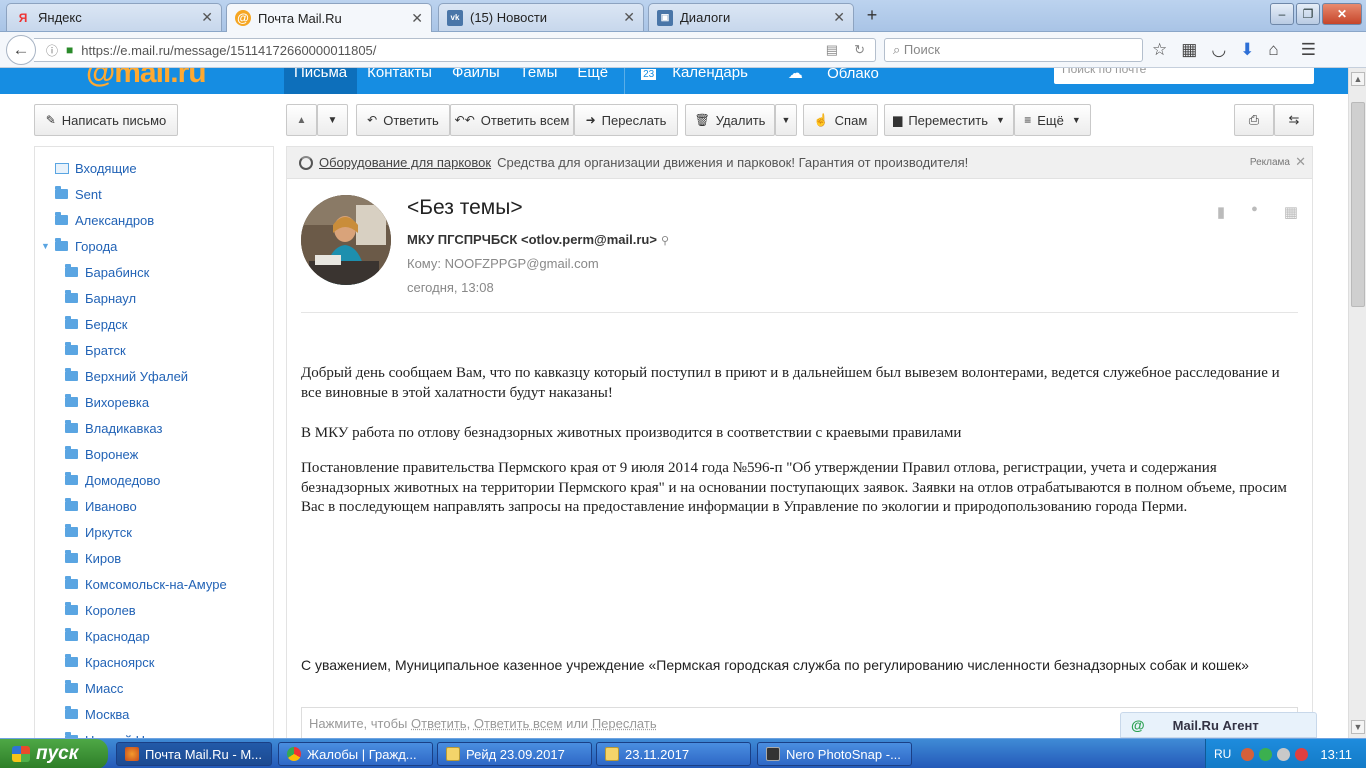 The image size is (1366, 768). What do you see at coordinates (1358, 204) in the screenshot?
I see `scrollbar-thumb` at bounding box center [1358, 204].